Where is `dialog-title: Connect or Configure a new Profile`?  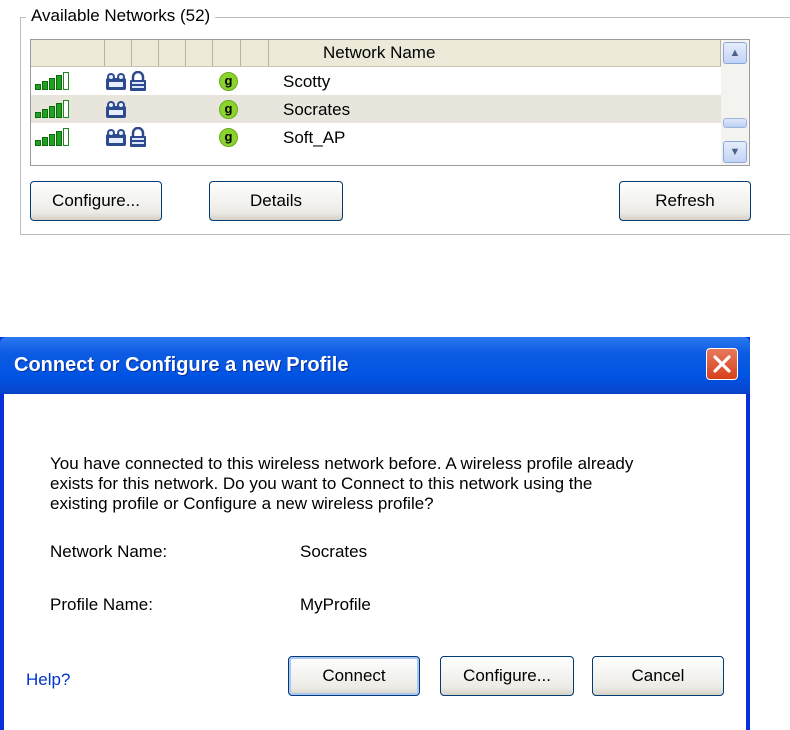 dialog-title: Connect or Configure a new Profile is located at coordinates (181, 365).